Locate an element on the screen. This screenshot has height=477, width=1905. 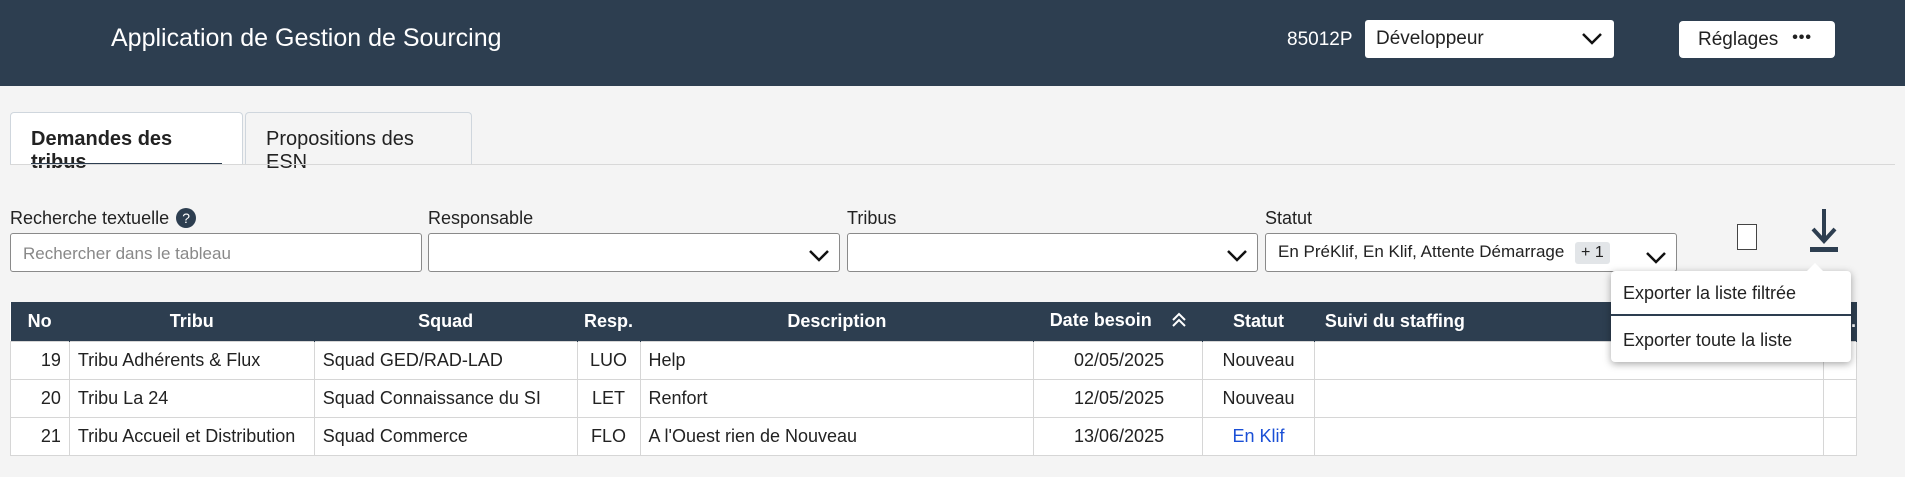
cell-tribu: Tribu Accueil et Distribution is located at coordinates (191, 436).